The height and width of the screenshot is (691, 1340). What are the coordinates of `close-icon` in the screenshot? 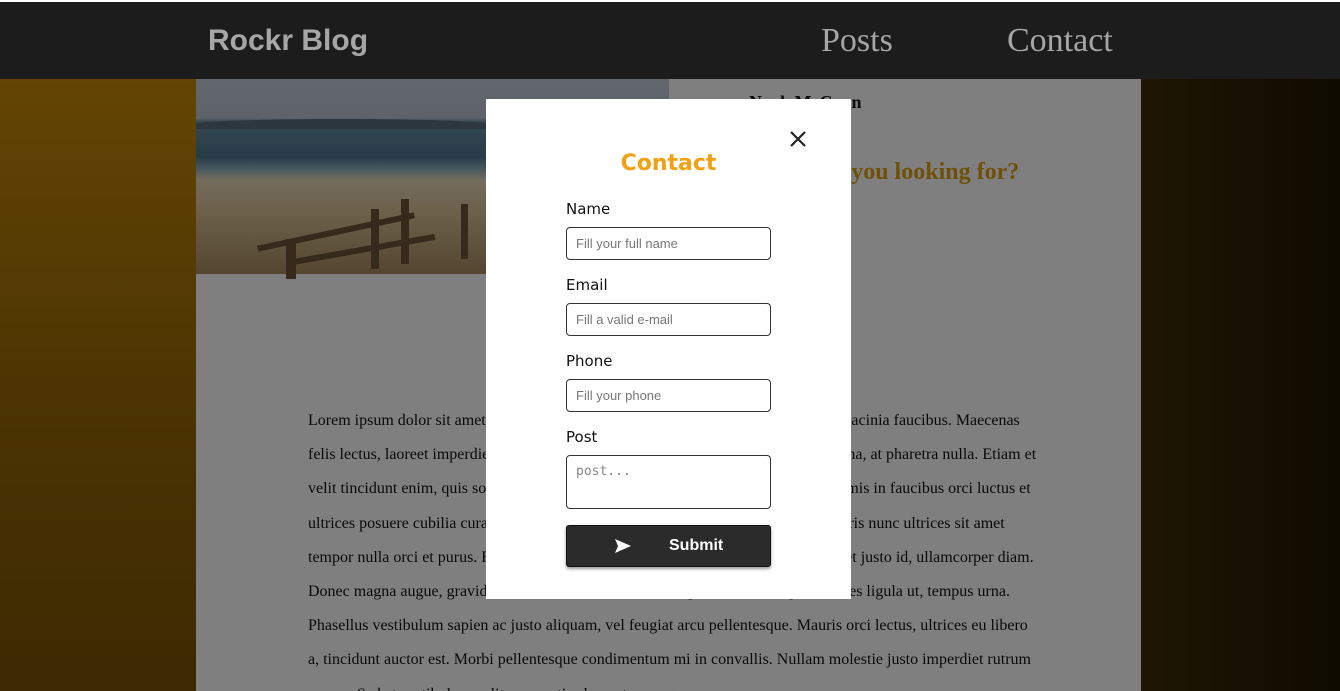 It's located at (798, 139).